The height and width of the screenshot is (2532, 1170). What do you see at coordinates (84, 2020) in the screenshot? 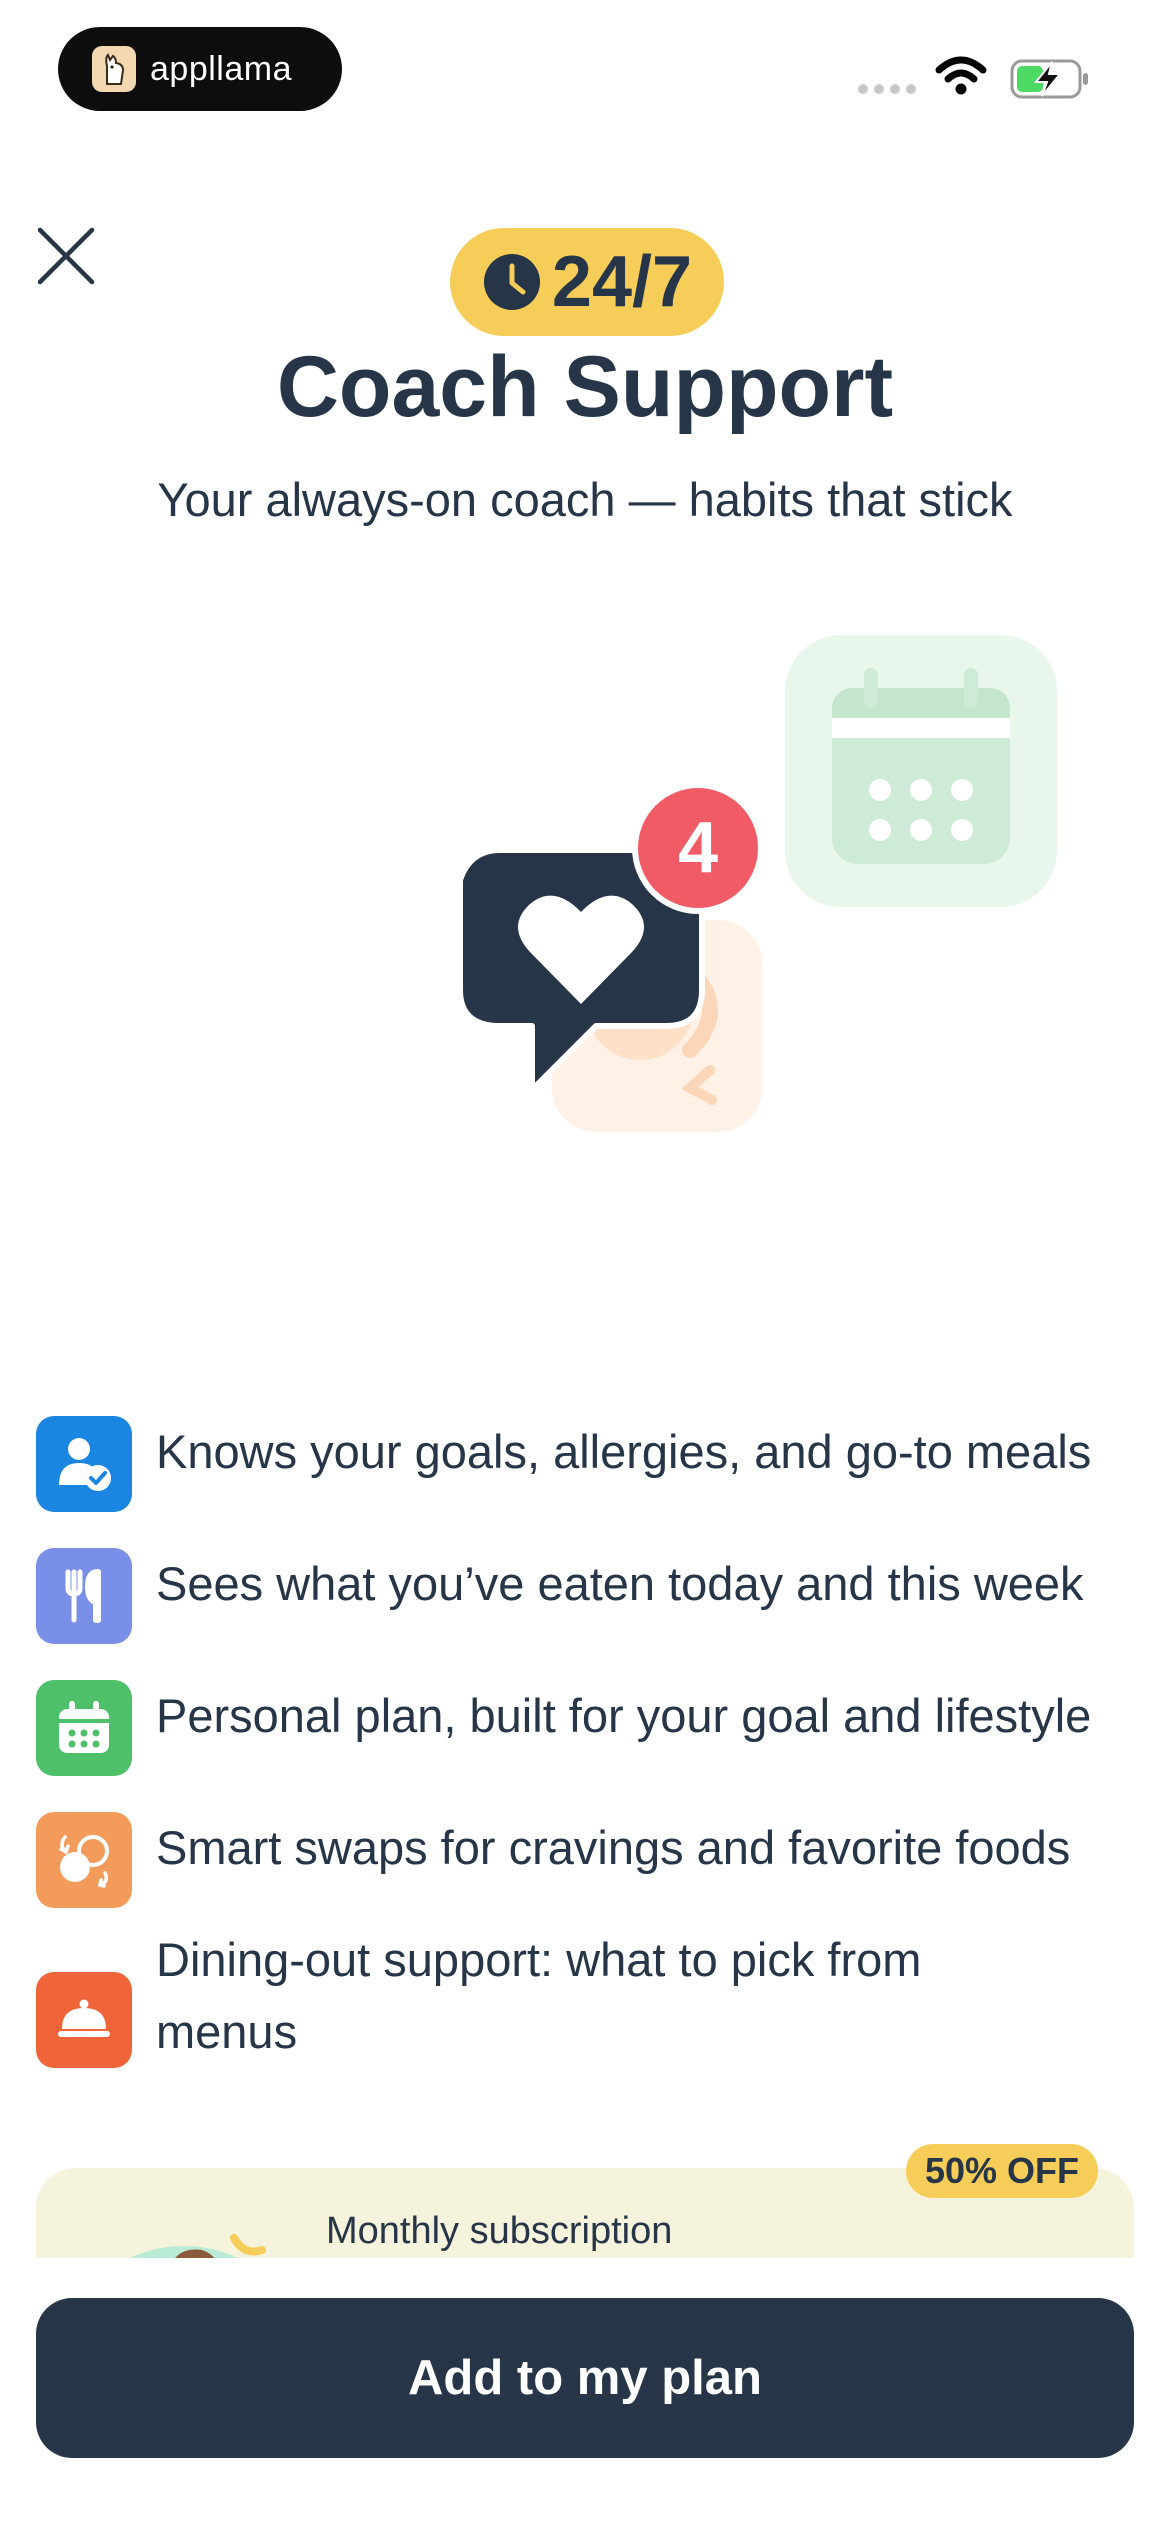
I see `cloche-icon` at bounding box center [84, 2020].